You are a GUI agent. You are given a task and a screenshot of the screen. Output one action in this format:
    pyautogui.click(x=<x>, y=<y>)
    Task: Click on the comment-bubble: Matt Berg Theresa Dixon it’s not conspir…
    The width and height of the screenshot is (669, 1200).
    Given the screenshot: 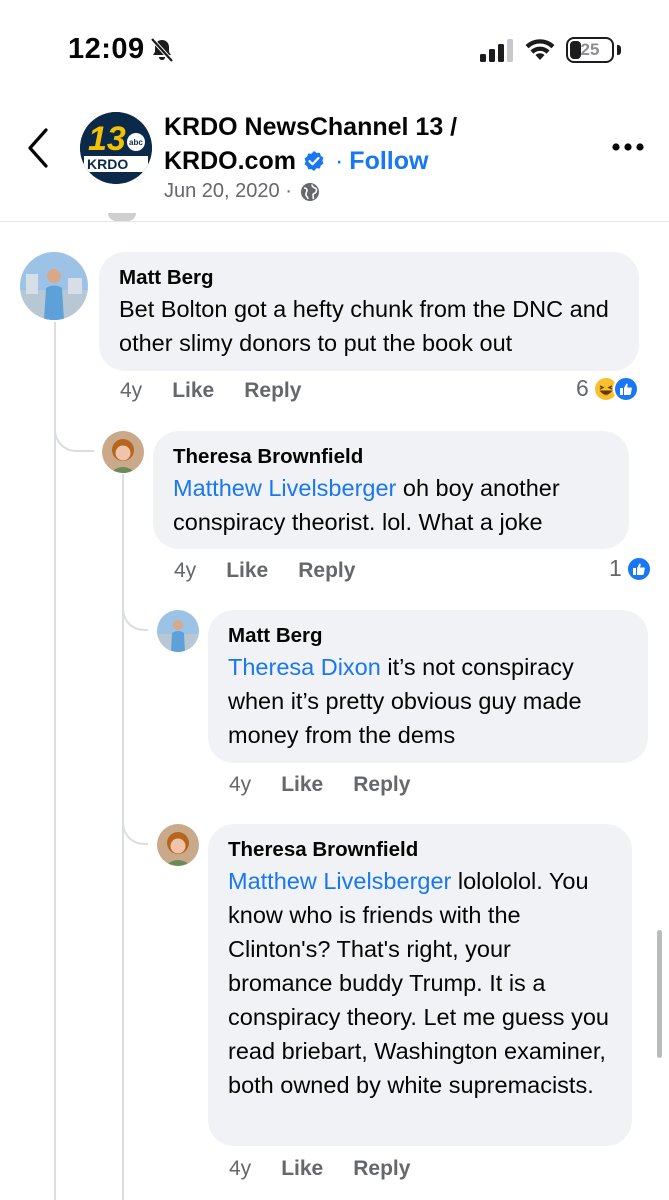 What is the action you would take?
    pyautogui.click(x=428, y=686)
    